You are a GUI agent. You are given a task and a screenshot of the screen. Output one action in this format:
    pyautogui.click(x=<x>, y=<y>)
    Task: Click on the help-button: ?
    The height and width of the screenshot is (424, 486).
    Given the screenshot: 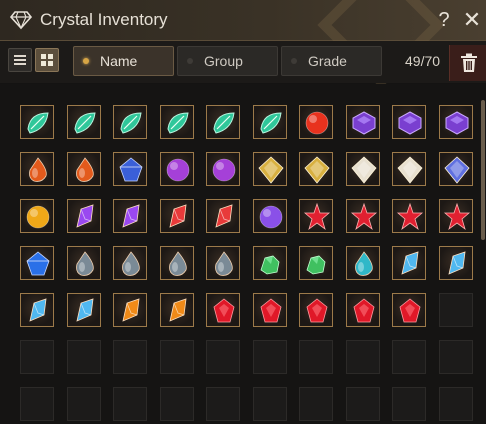 What is the action you would take?
    pyautogui.click(x=444, y=20)
    